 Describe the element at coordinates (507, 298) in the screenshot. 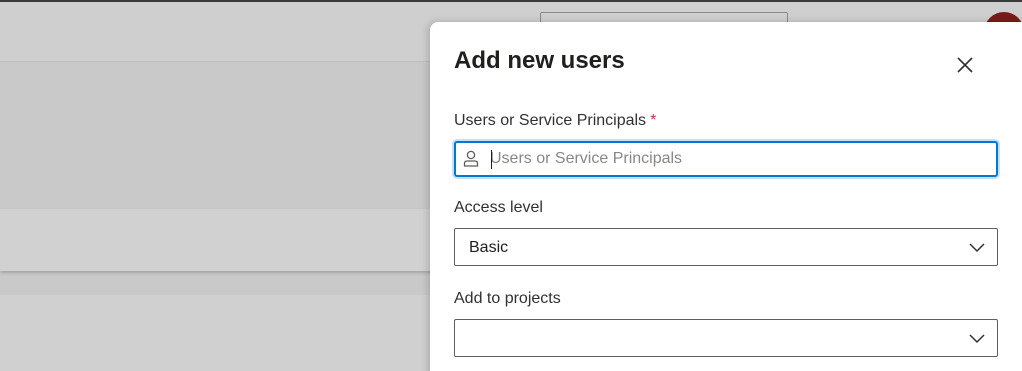

I see `projects-label: Add to projects` at that location.